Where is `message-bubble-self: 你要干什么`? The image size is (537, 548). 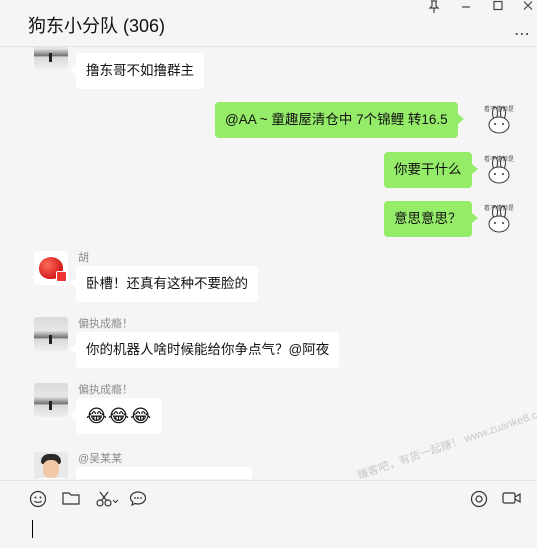 message-bubble-self: 你要干什么 is located at coordinates (430, 170).